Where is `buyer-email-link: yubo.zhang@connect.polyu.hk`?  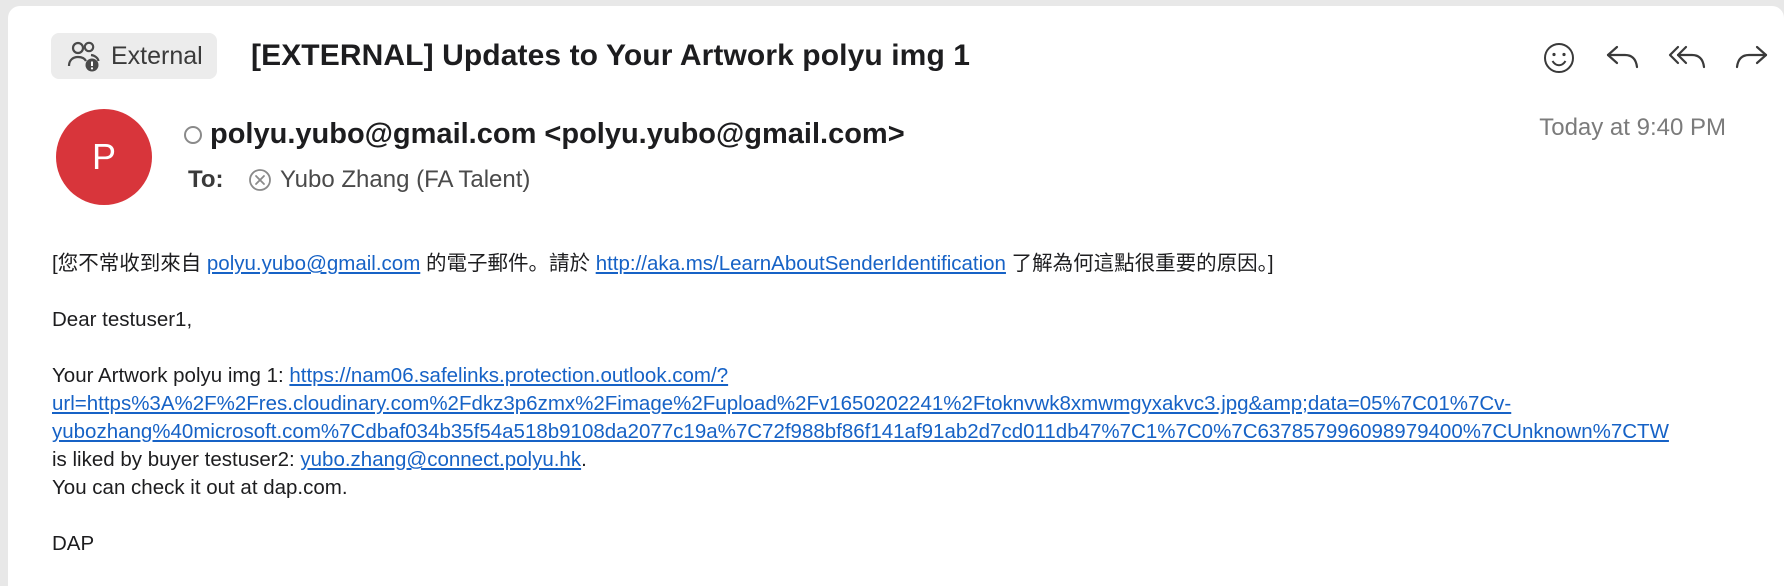
buyer-email-link: yubo.zhang@connect.polyu.hk is located at coordinates (440, 459).